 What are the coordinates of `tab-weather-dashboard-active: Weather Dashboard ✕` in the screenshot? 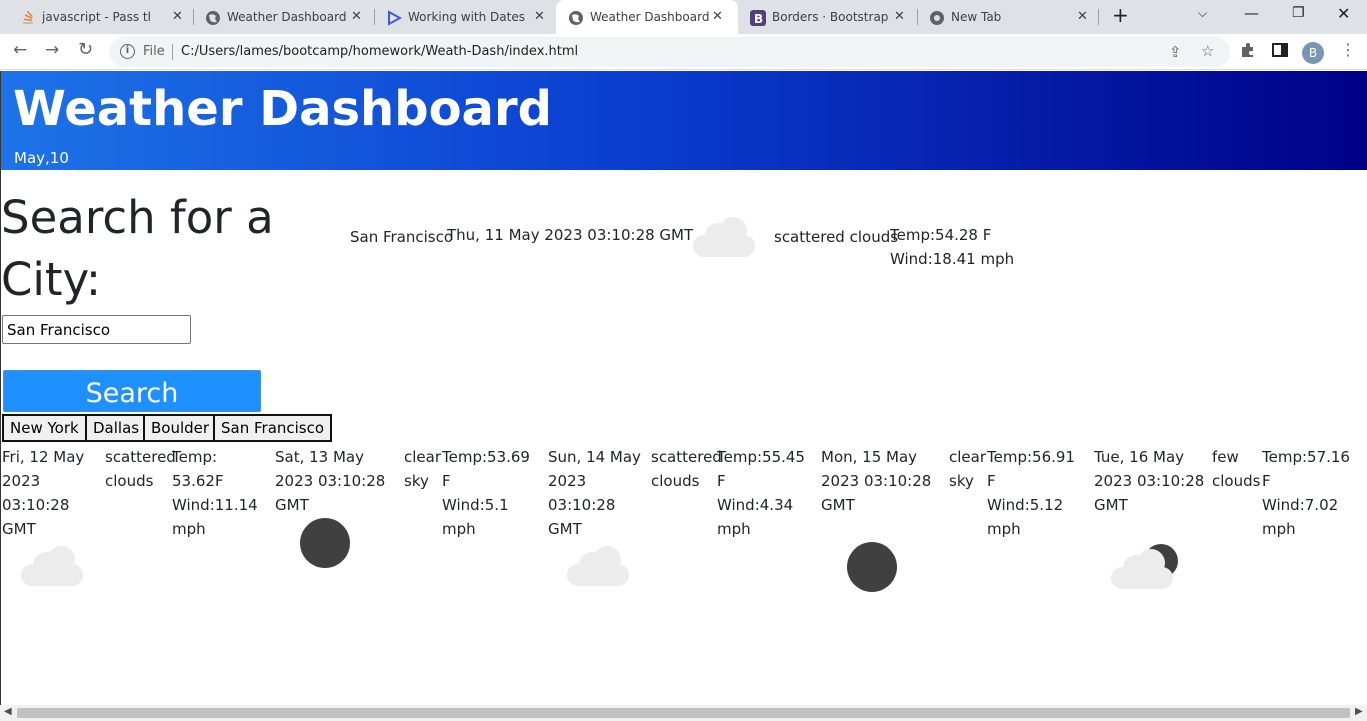 It's located at (647, 17).